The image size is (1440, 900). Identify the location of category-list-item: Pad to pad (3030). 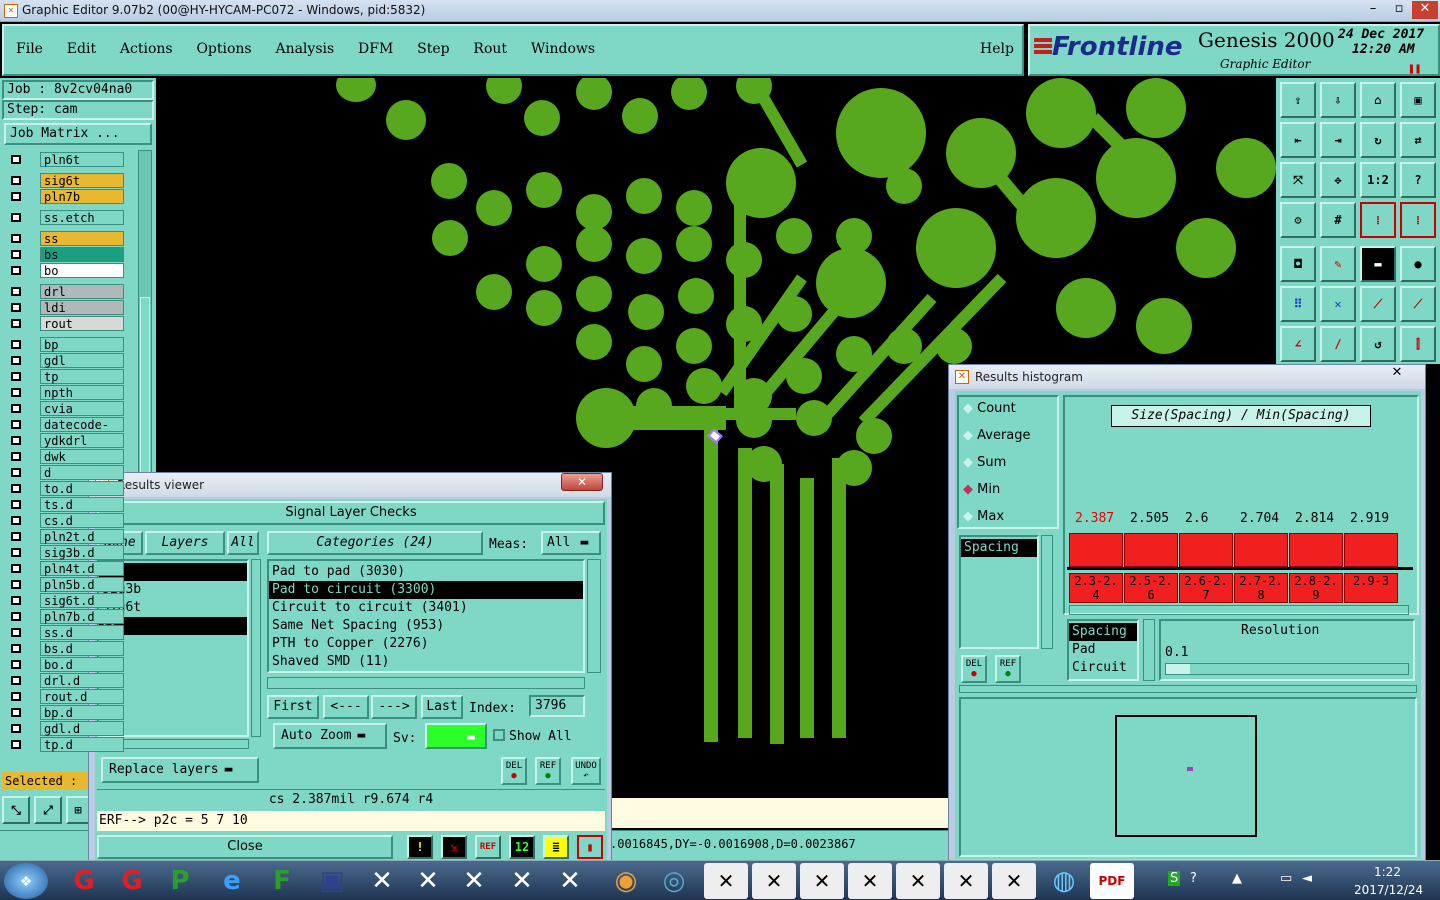
(426, 572).